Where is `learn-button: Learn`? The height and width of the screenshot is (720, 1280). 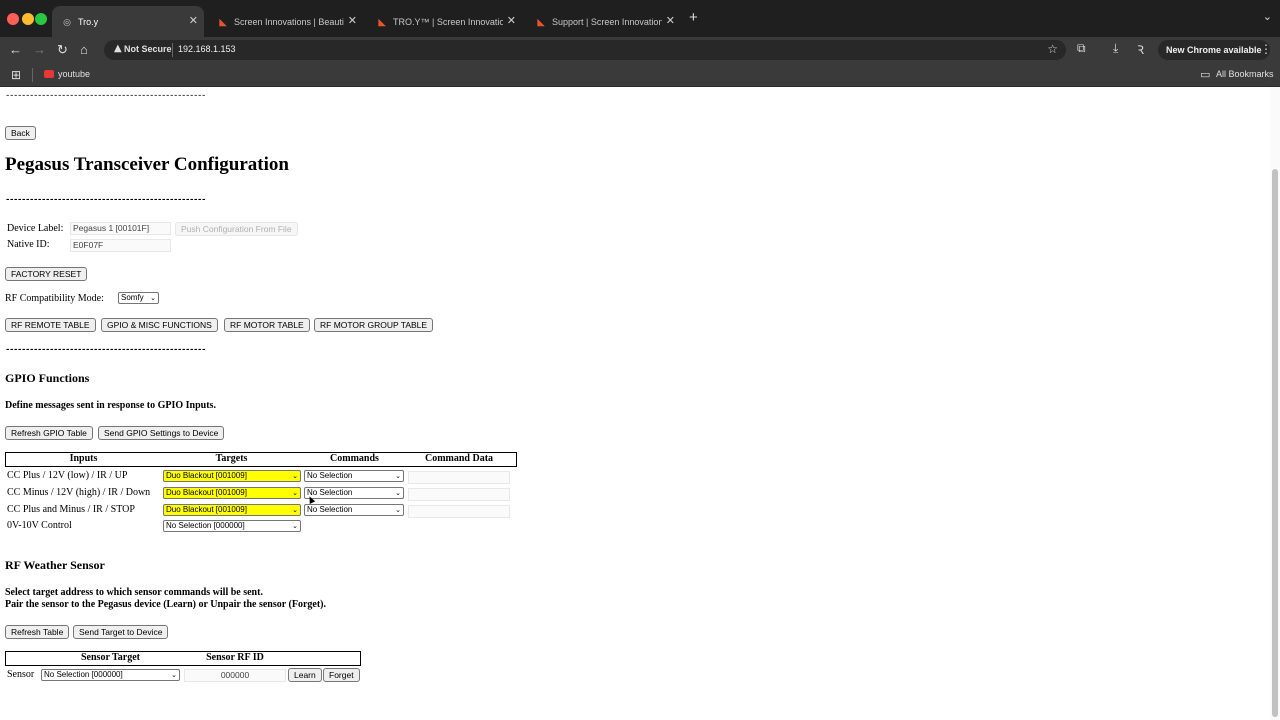 learn-button: Learn is located at coordinates (305, 675).